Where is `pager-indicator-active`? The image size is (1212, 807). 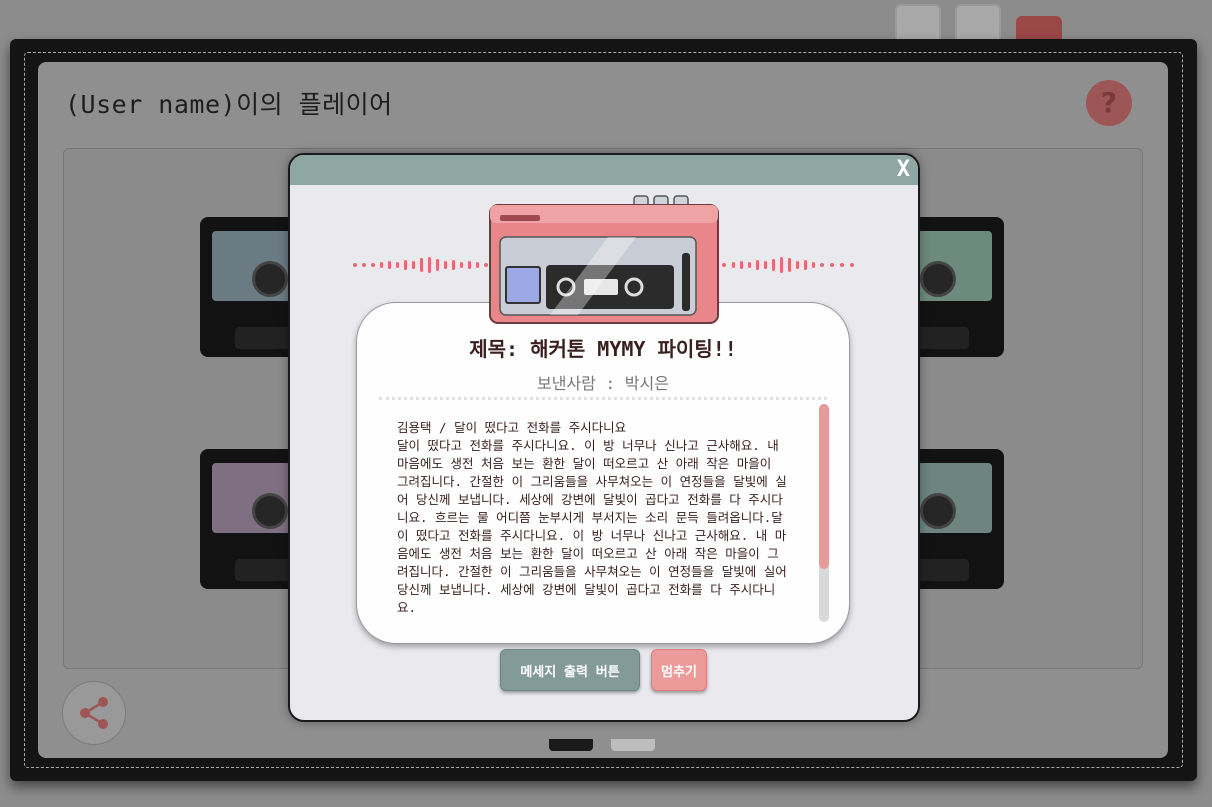 pager-indicator-active is located at coordinates (571, 745).